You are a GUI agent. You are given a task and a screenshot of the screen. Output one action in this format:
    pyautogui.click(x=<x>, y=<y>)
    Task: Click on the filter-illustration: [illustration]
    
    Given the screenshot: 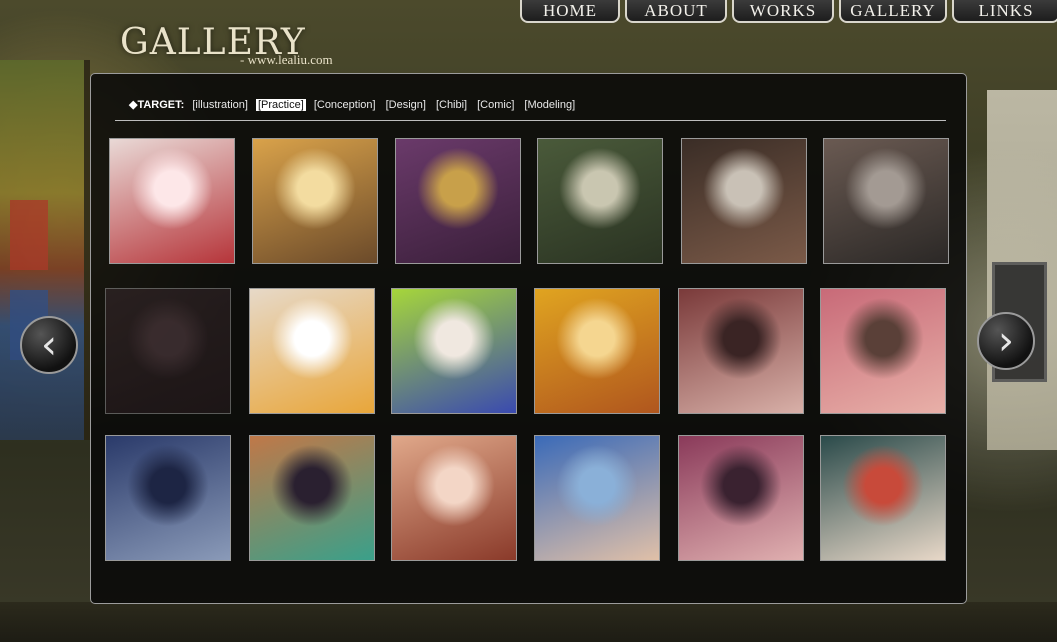 What is the action you would take?
    pyautogui.click(x=220, y=105)
    